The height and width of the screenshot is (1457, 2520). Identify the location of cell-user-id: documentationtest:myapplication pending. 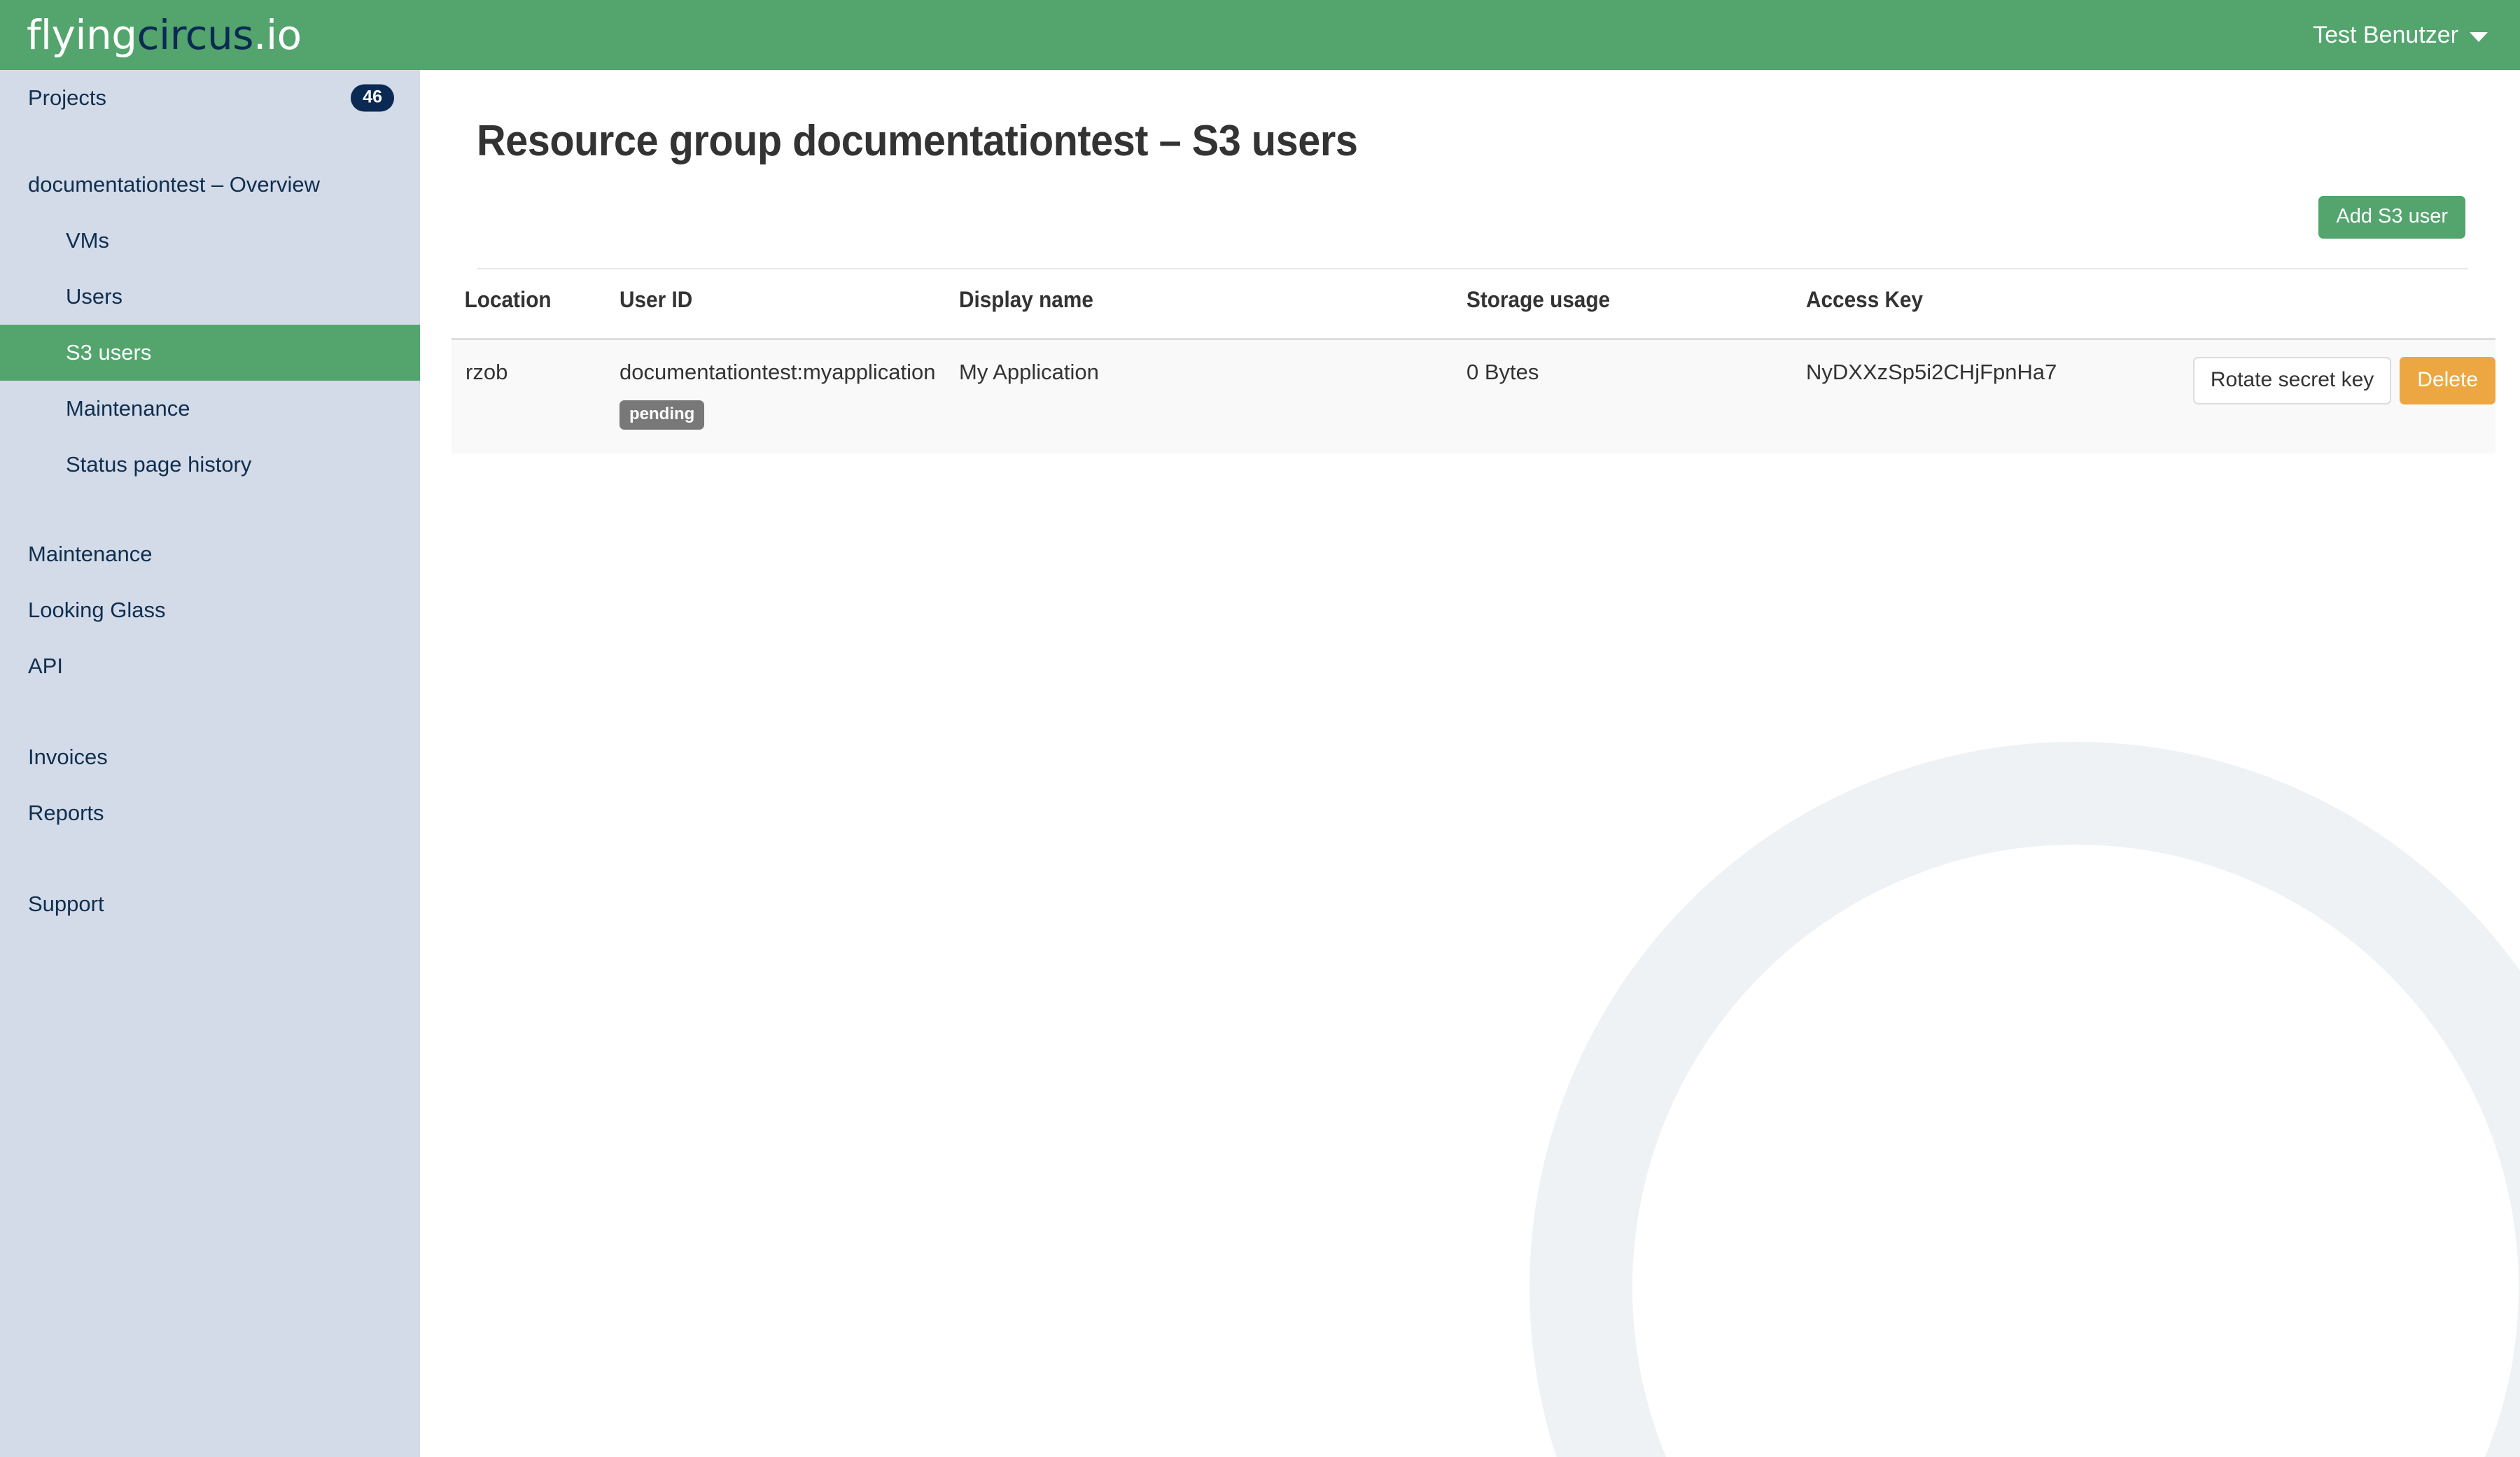
(789, 396).